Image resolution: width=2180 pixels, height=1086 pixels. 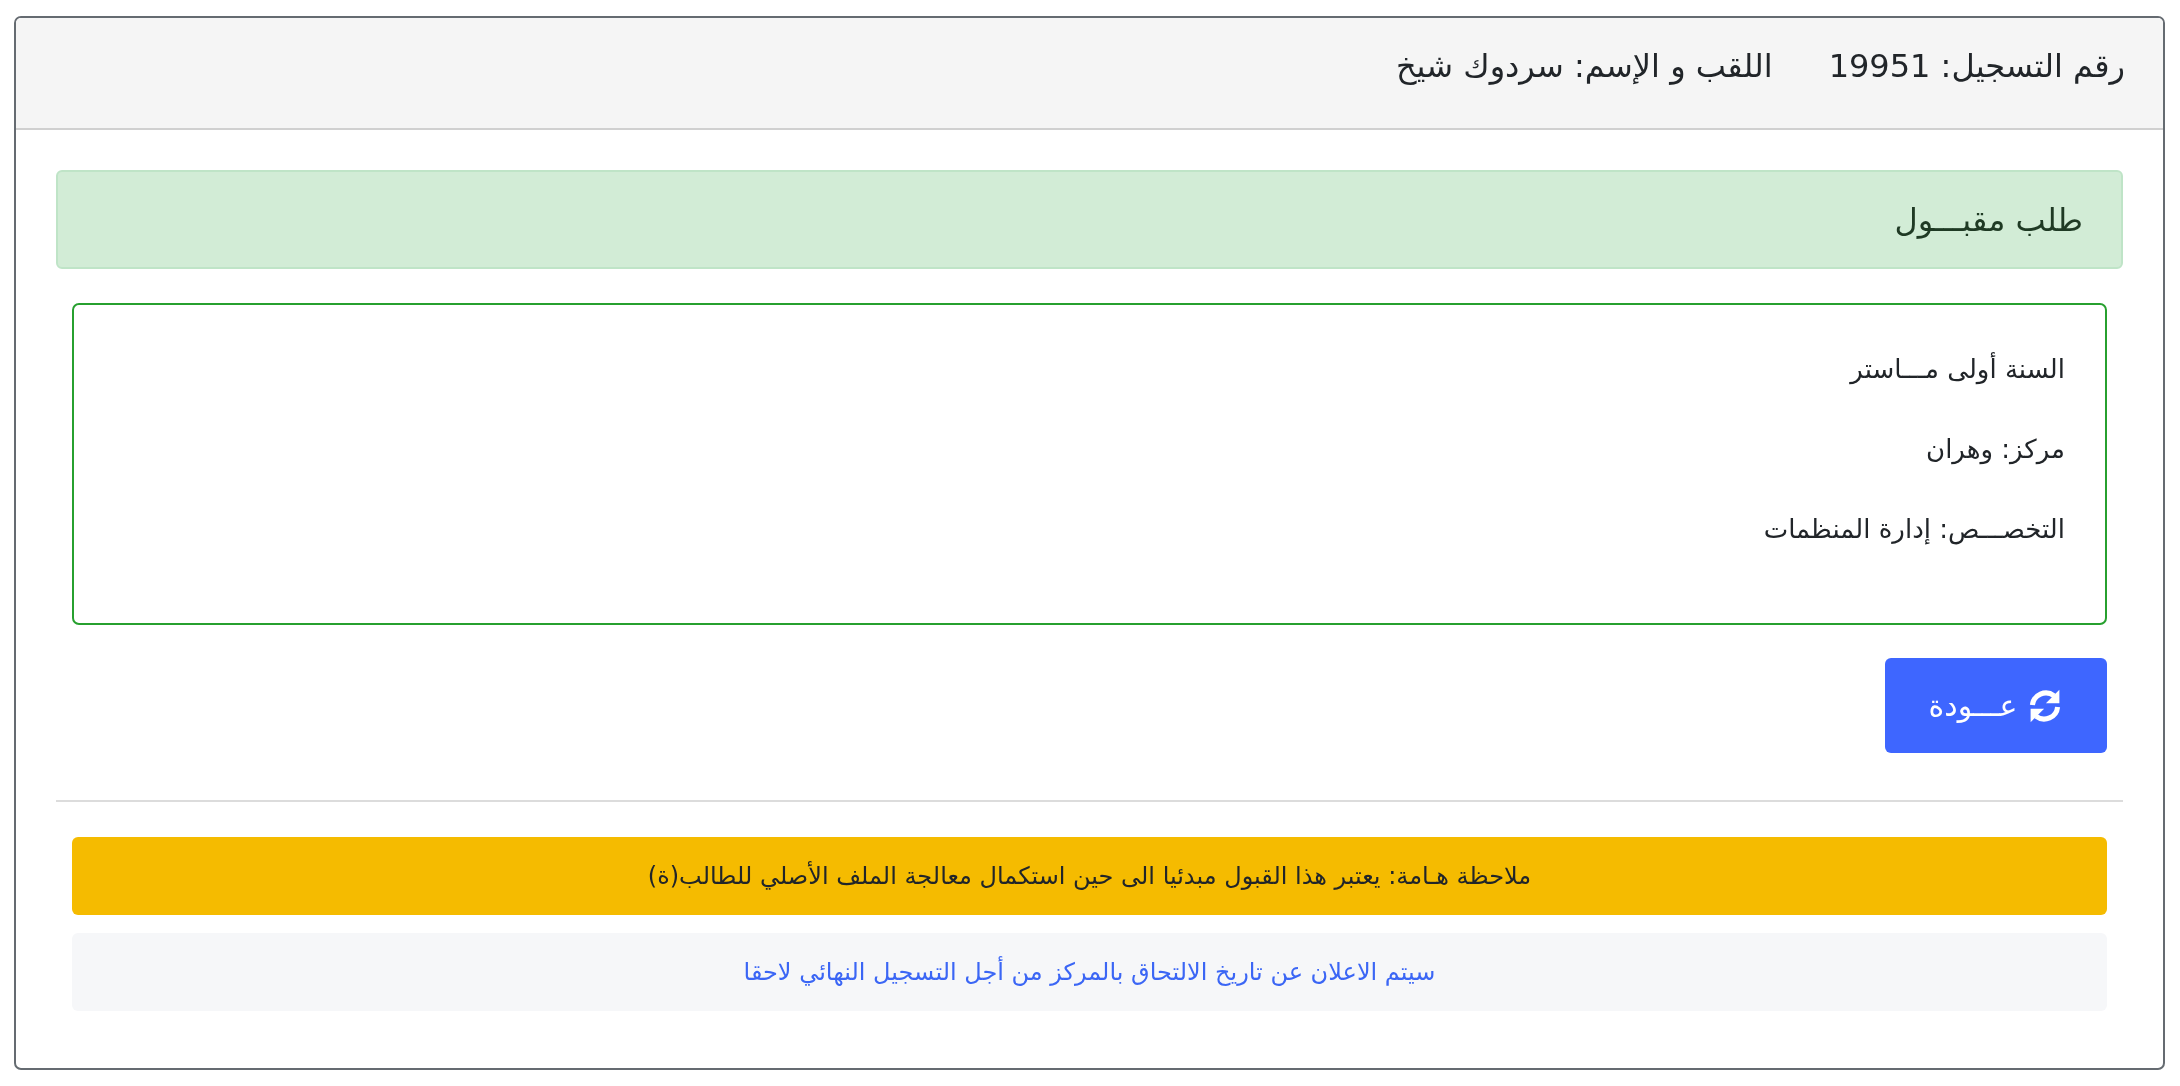 What do you see at coordinates (1995, 449) in the screenshot?
I see `detail-text: مركز: وهران` at bounding box center [1995, 449].